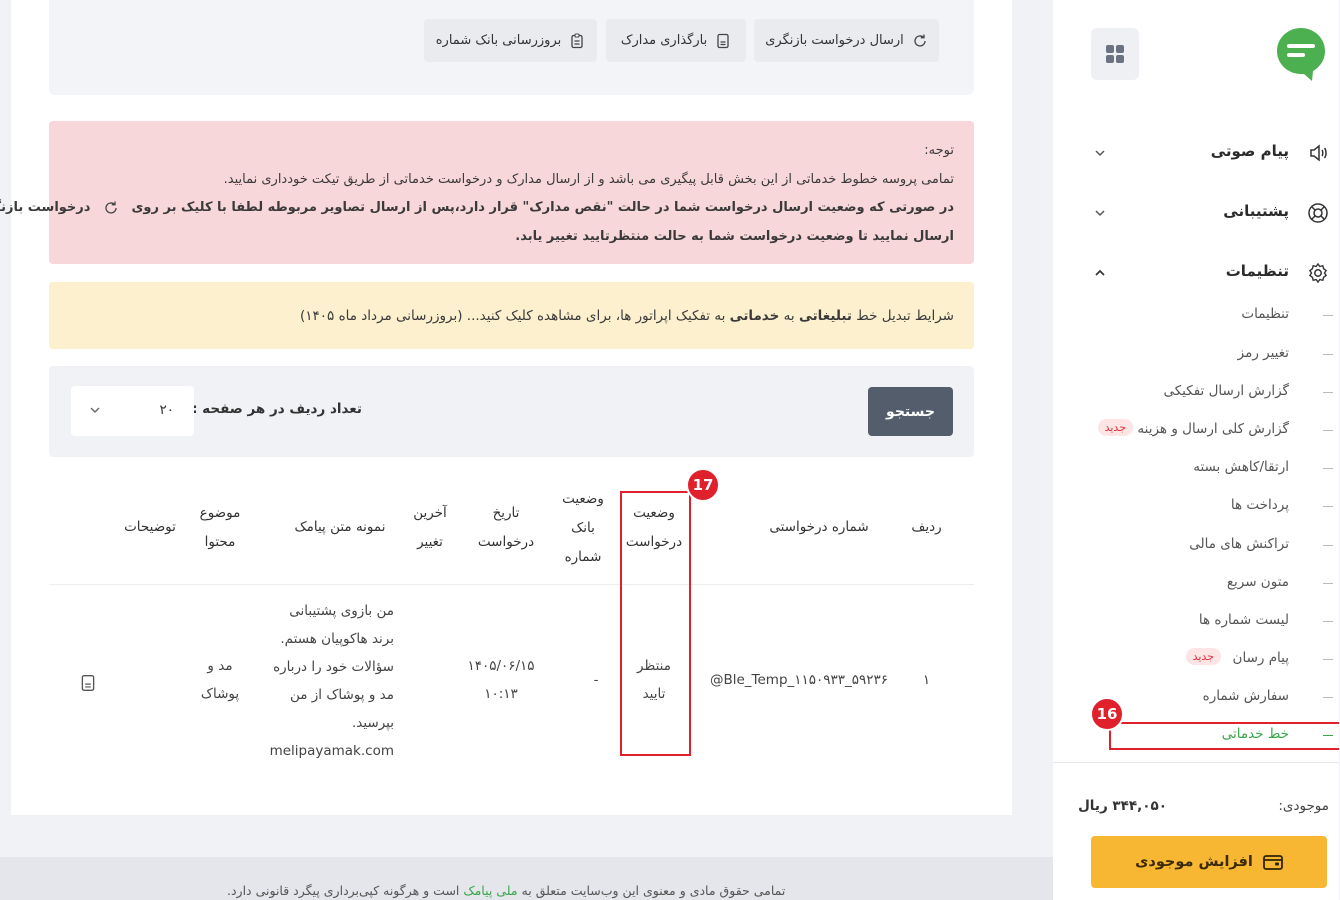  I want to click on cell-row: ۱, so click(927, 680).